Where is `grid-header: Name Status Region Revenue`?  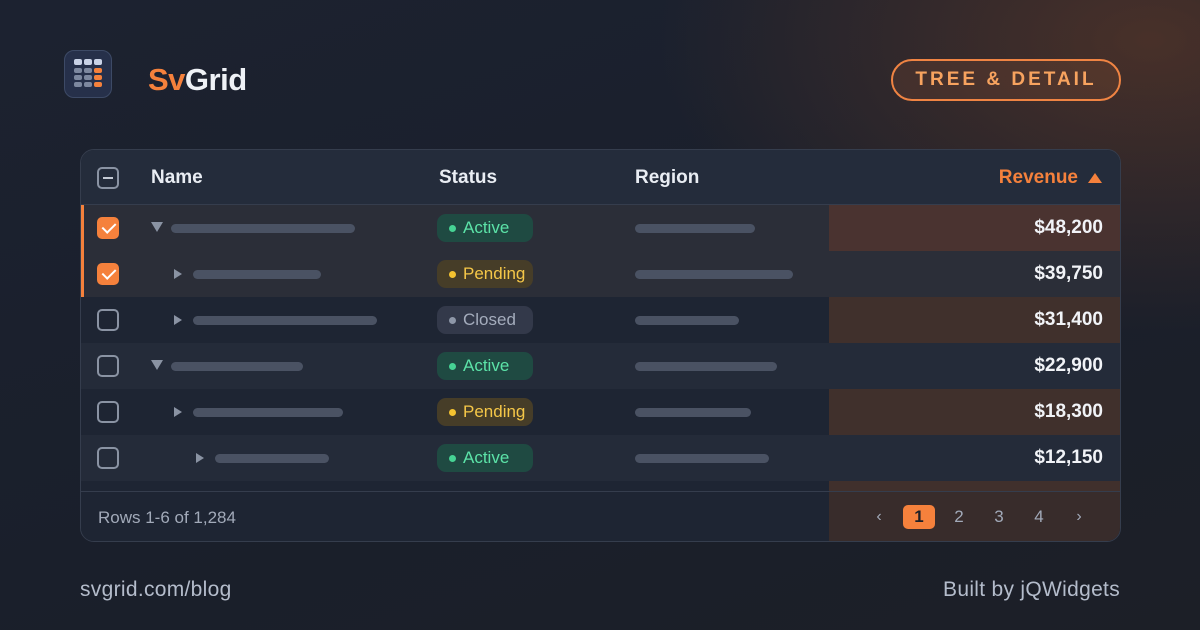
grid-header: Name Status Region Revenue is located at coordinates (600, 177).